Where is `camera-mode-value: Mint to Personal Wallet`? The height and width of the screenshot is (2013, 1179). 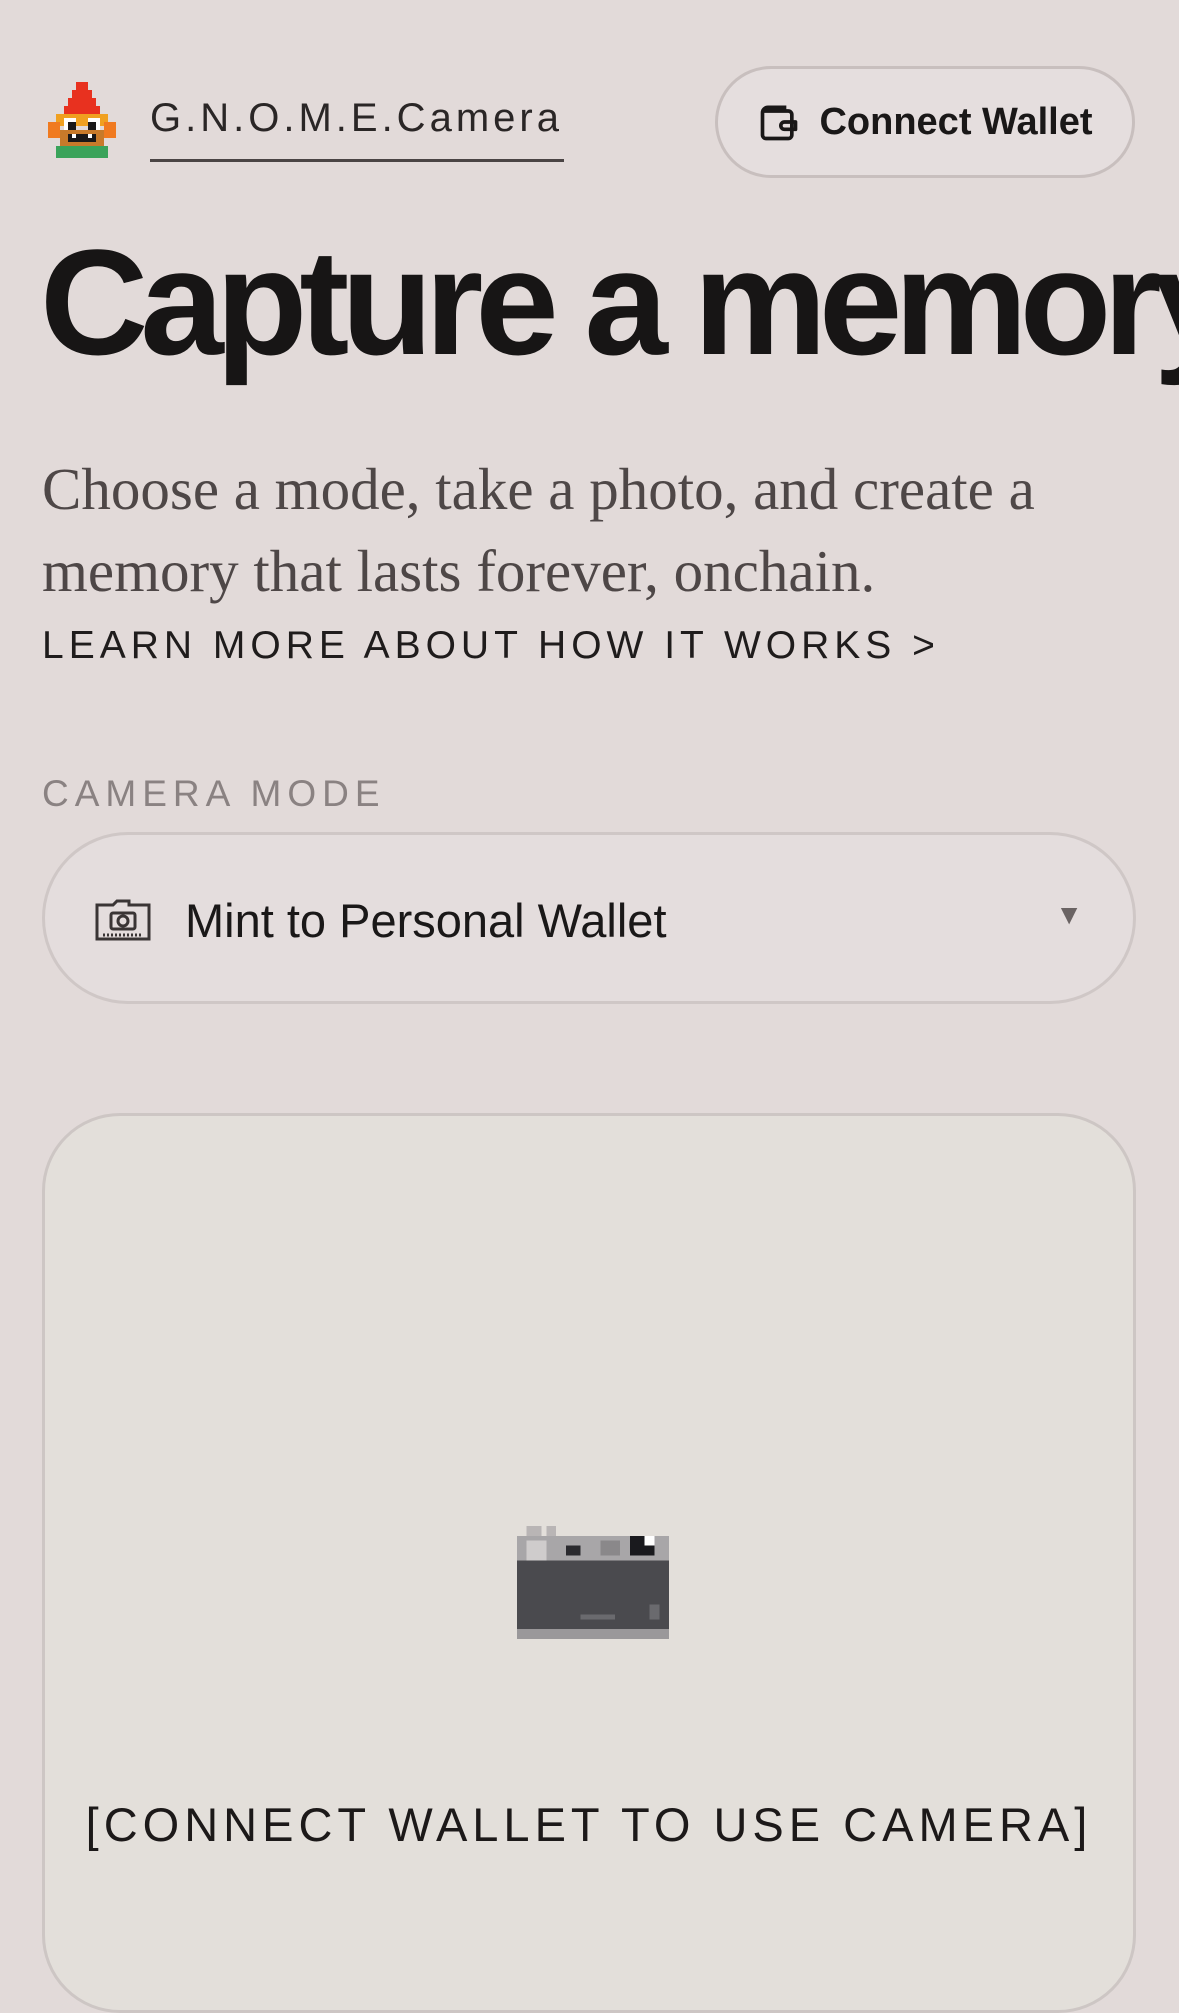 camera-mode-value: Mint to Personal Wallet is located at coordinates (426, 920).